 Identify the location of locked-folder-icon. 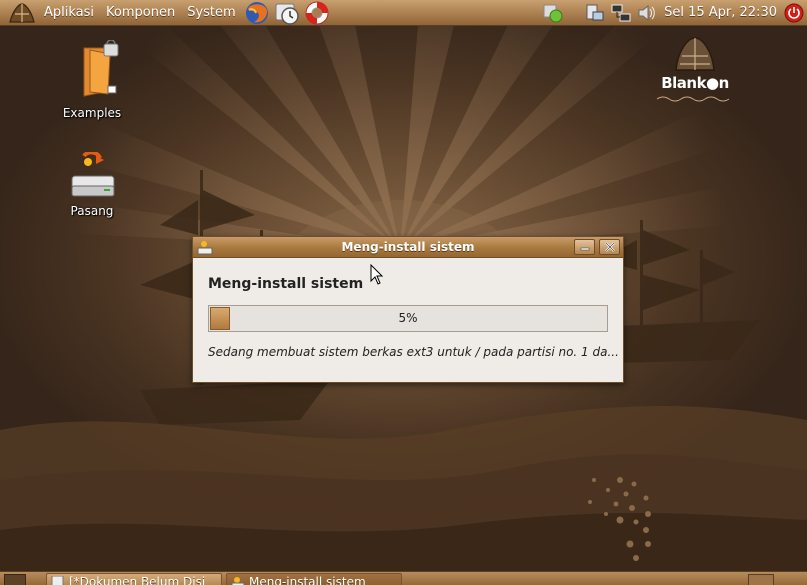
(101, 68).